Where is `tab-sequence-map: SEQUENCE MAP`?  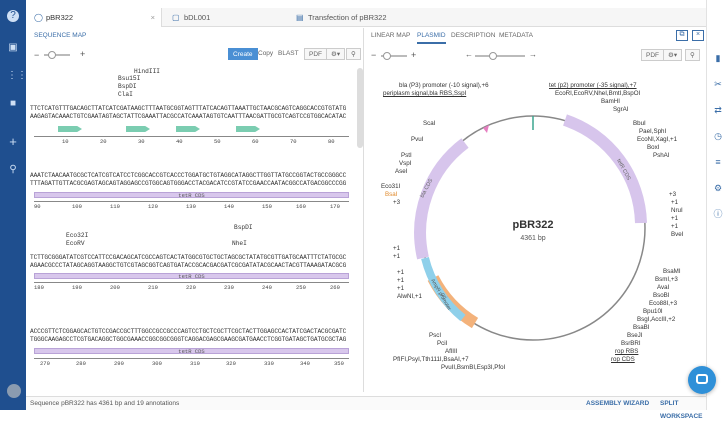
tab-sequence-map: SEQUENCE MAP is located at coordinates (60, 36).